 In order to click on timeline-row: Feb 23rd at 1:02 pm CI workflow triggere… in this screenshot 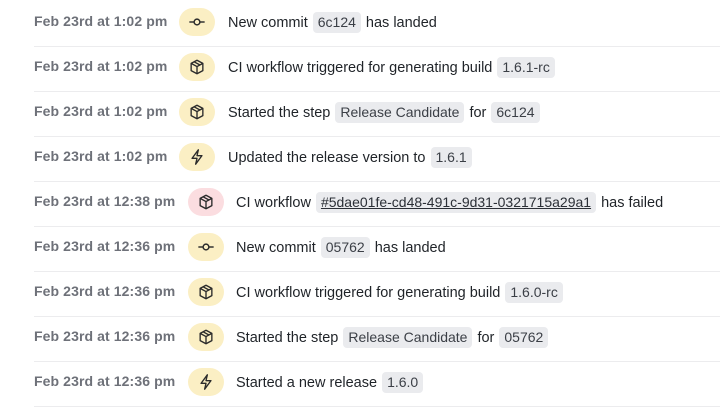, I will do `click(377, 69)`.